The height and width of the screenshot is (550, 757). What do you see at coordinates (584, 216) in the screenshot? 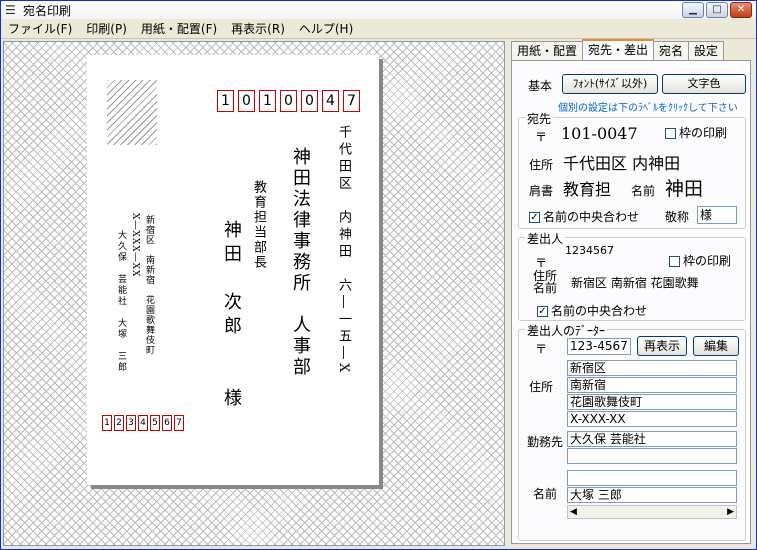
I see `recipient-center-name-checkbox: ✓ 名前の中央合わせ` at bounding box center [584, 216].